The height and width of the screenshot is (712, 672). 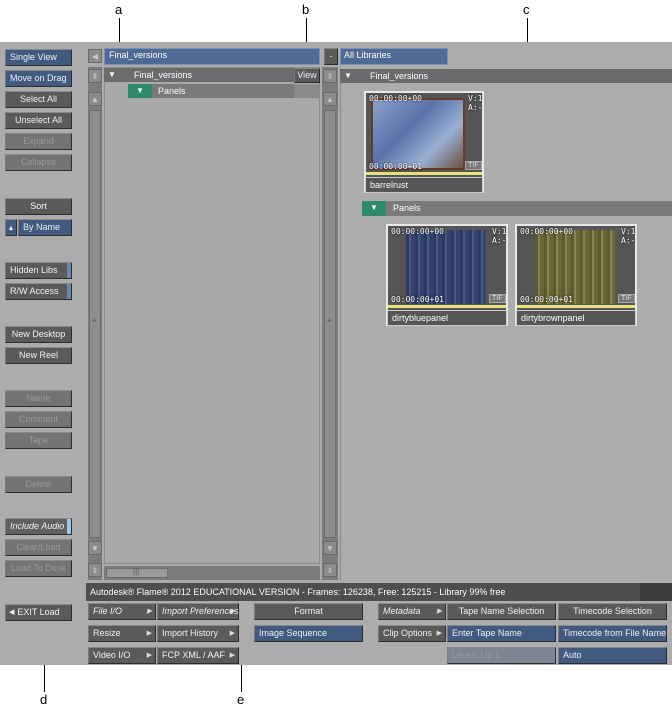 What do you see at coordinates (38, 547) in the screenshot?
I see `clear-load-button: Clear/Load` at bounding box center [38, 547].